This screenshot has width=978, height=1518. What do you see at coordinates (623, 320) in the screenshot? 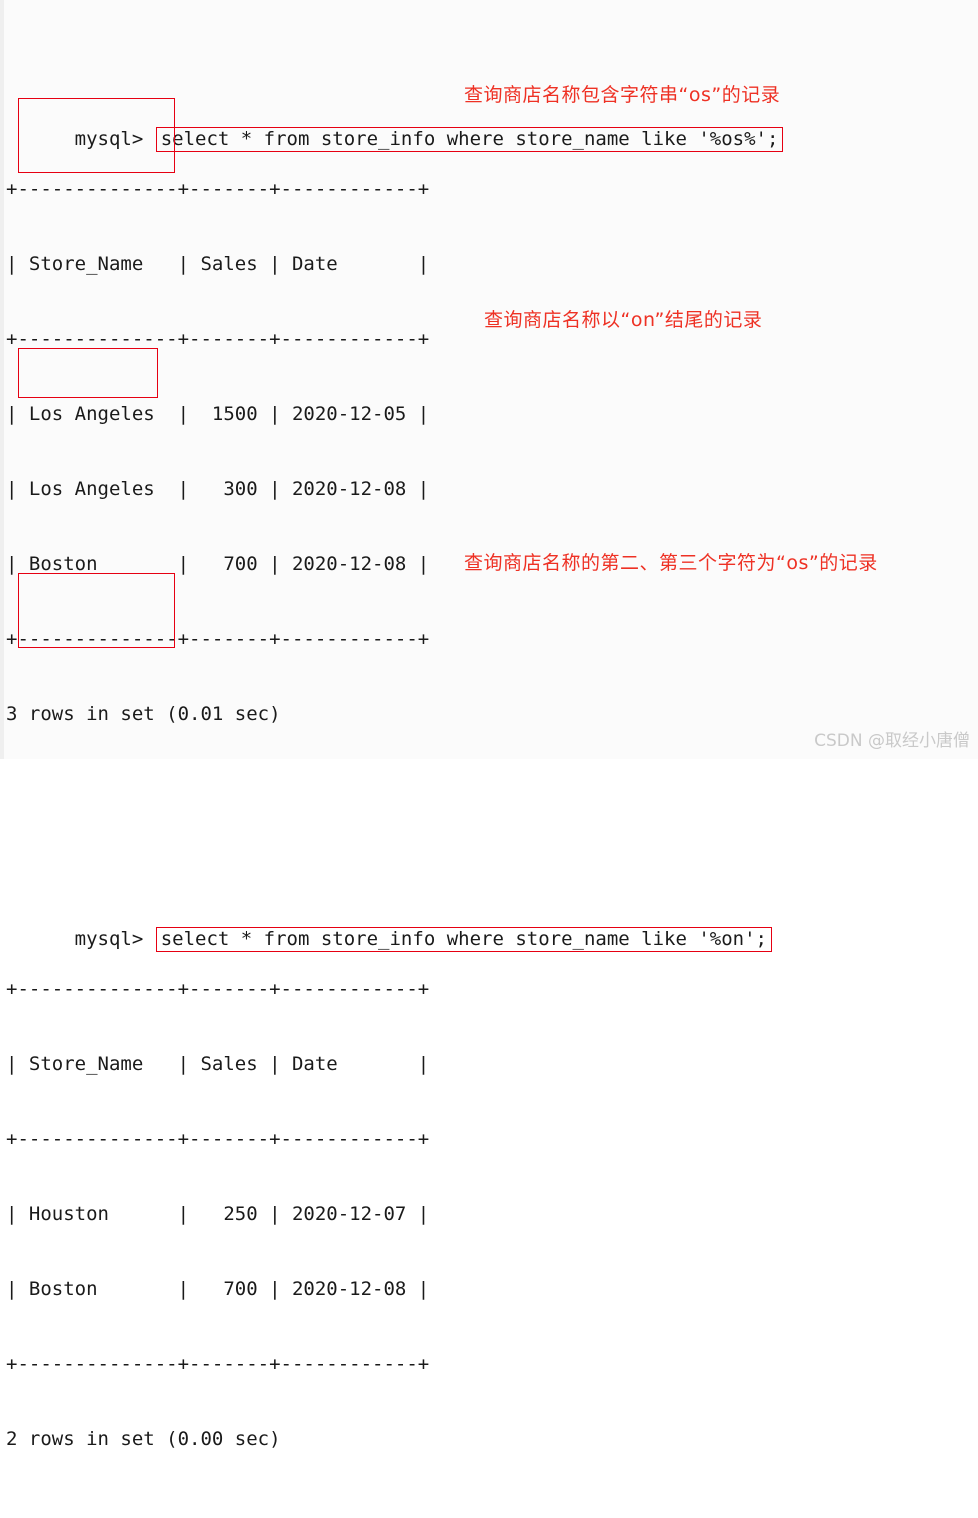
I see `annotation-2: 查询商店名称以“on”结尾的记录` at bounding box center [623, 320].